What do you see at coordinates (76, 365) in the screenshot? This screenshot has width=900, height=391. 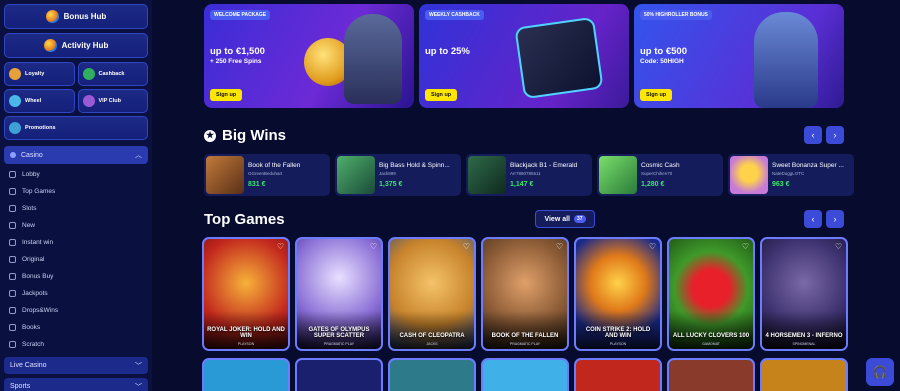 I see `live-casino-category: Live Casino ﹀` at bounding box center [76, 365].